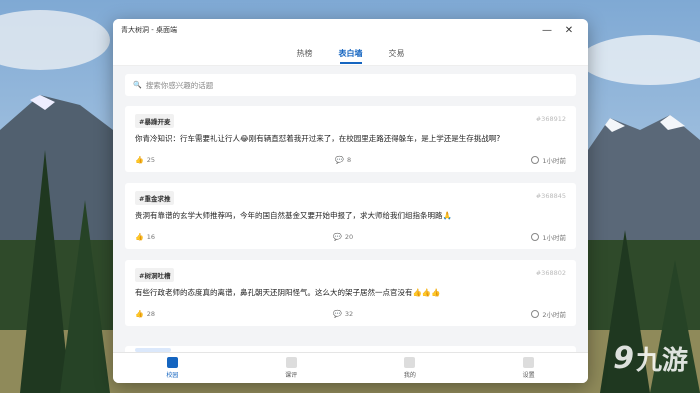  I want to click on post-meta: 👍 16 💬 20 1小时前, so click(350, 237).